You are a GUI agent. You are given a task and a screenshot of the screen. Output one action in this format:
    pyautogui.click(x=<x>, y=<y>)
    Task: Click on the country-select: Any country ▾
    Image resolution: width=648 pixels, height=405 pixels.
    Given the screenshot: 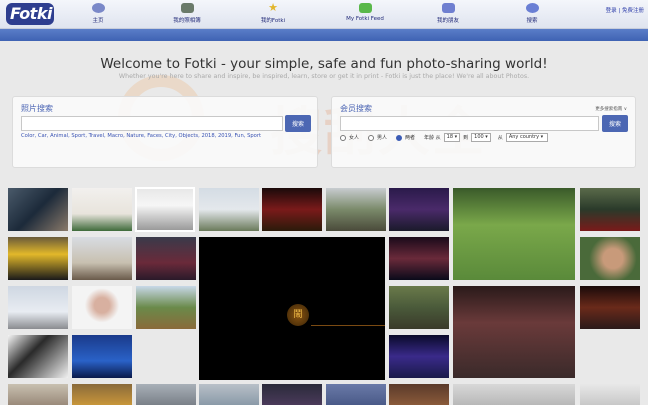 What is the action you would take?
    pyautogui.click(x=526, y=137)
    